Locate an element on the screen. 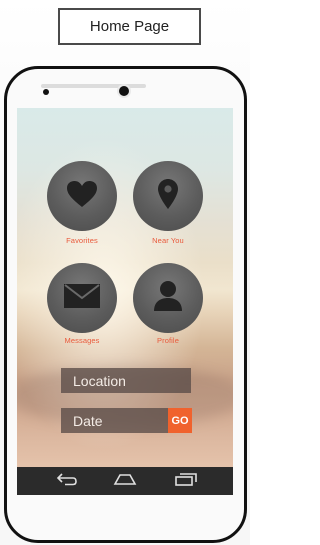  recent-apps-icon is located at coordinates (186, 481).